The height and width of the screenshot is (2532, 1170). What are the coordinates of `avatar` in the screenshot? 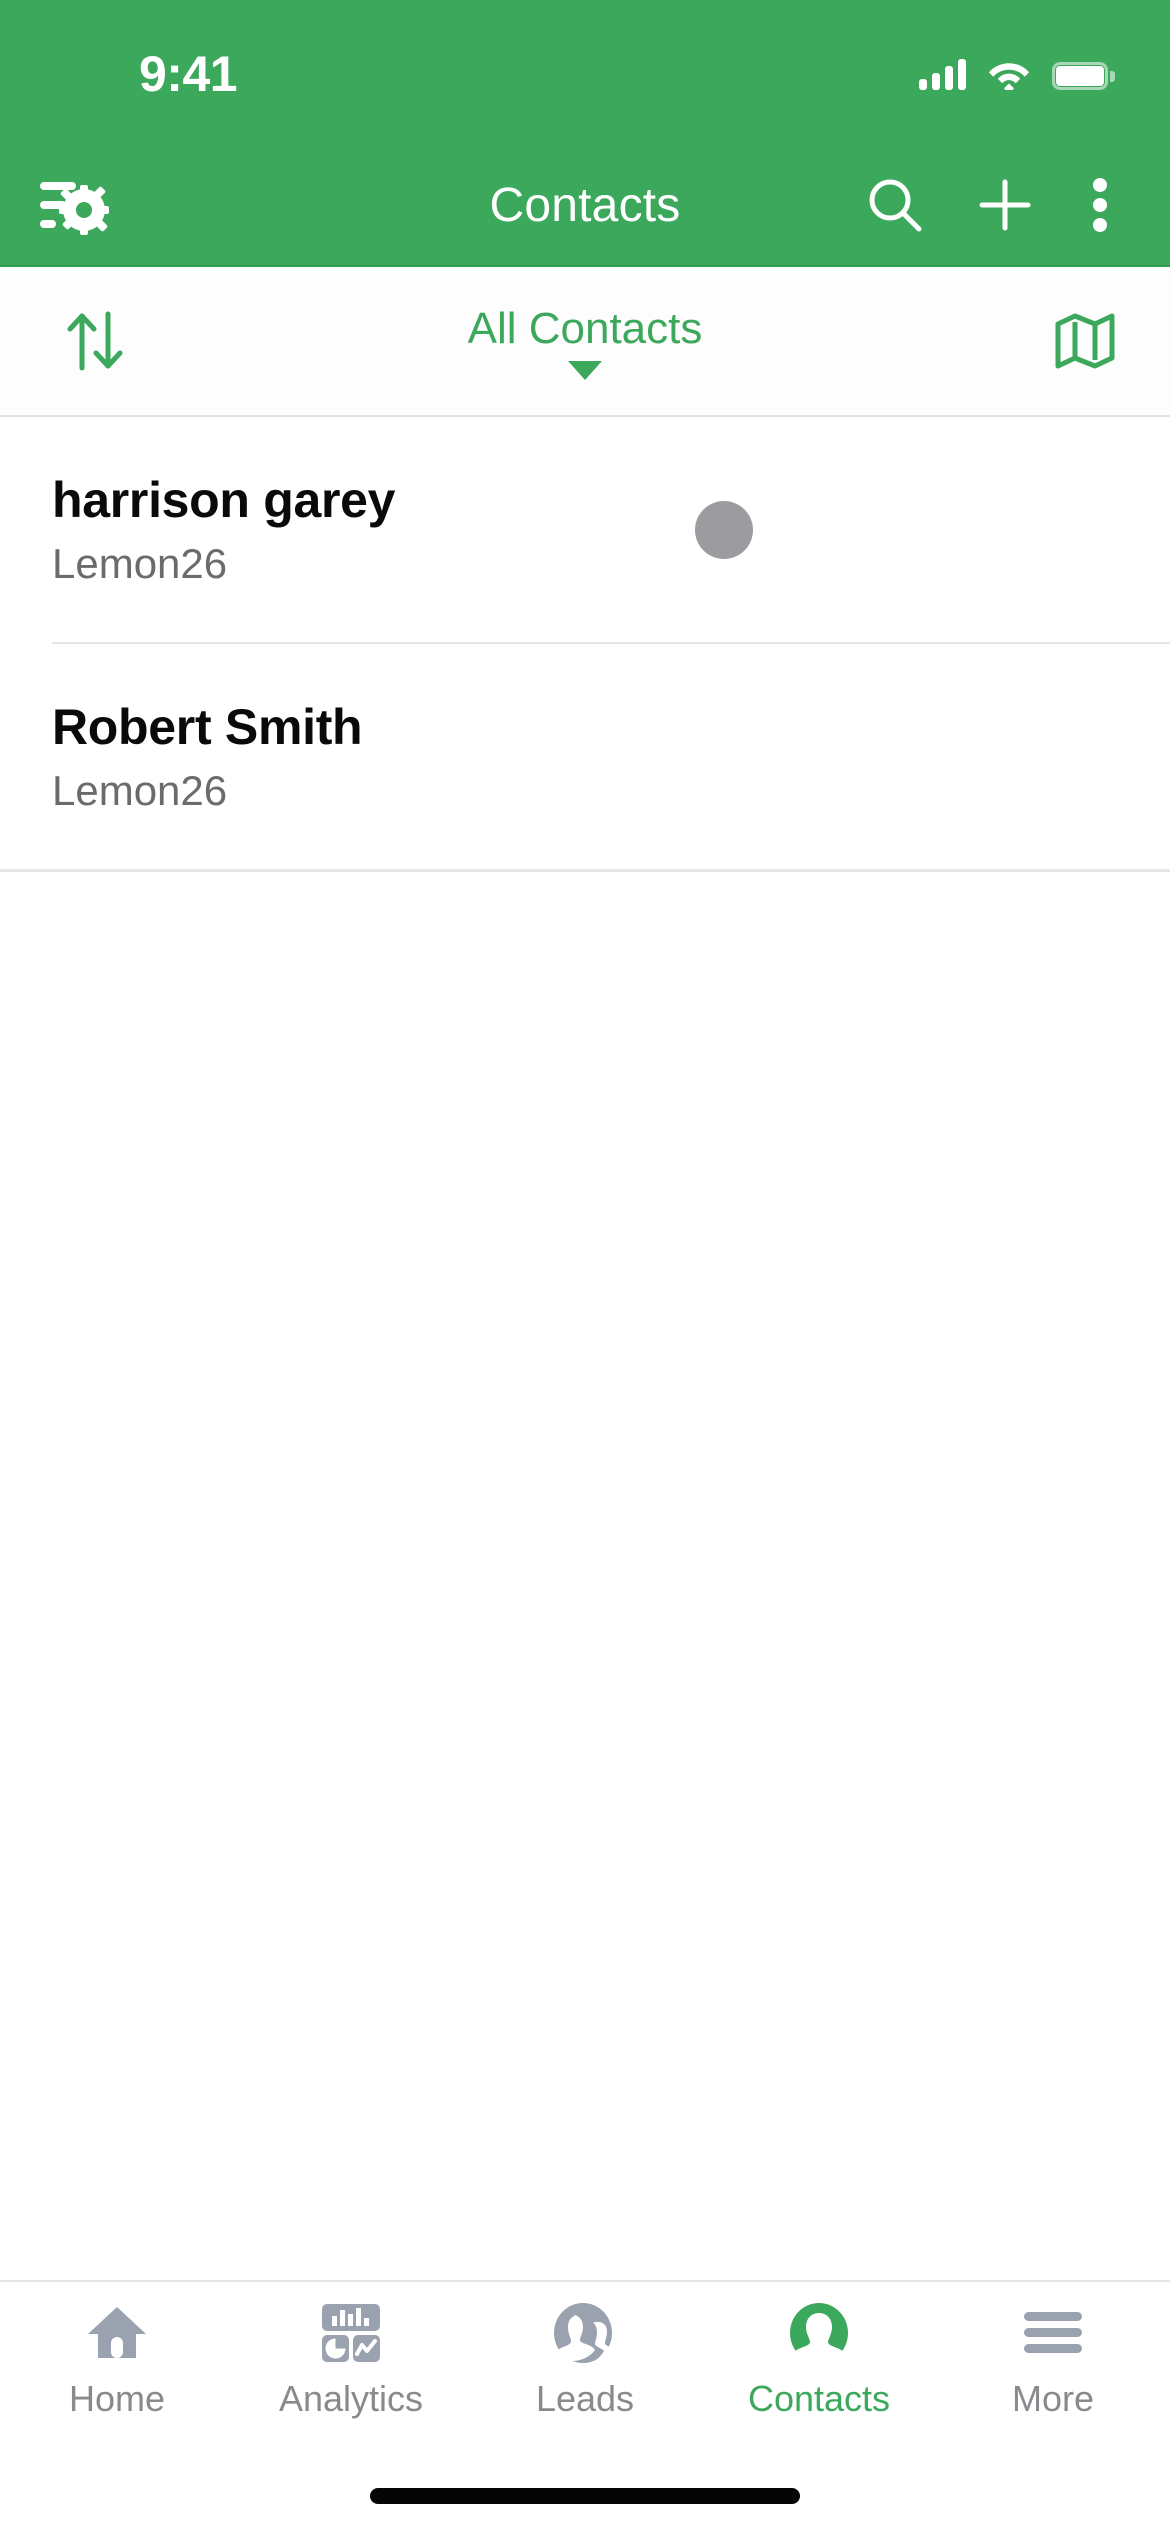 It's located at (724, 529).